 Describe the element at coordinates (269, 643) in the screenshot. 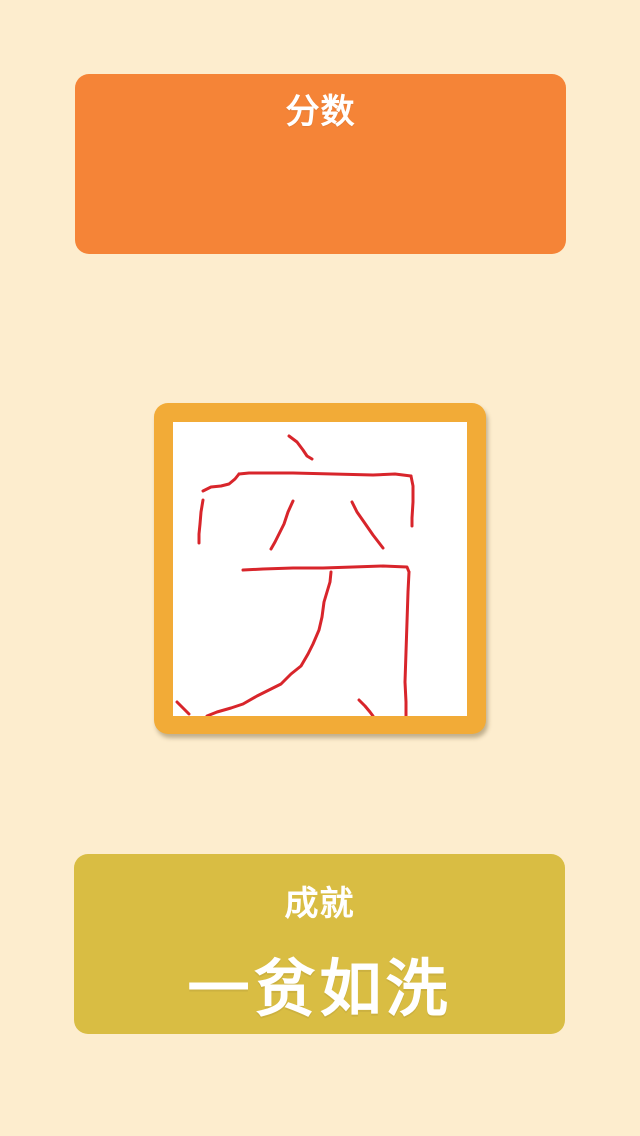

I see `stroke-curve` at that location.